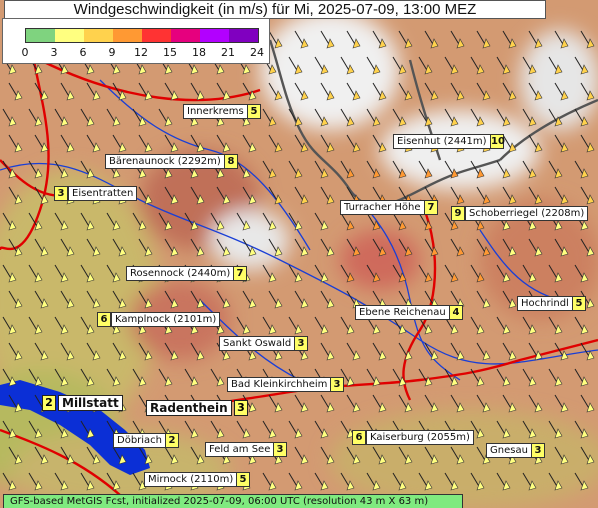  Describe the element at coordinates (228, 52) in the screenshot. I see `legend-tick-label: 21` at that location.